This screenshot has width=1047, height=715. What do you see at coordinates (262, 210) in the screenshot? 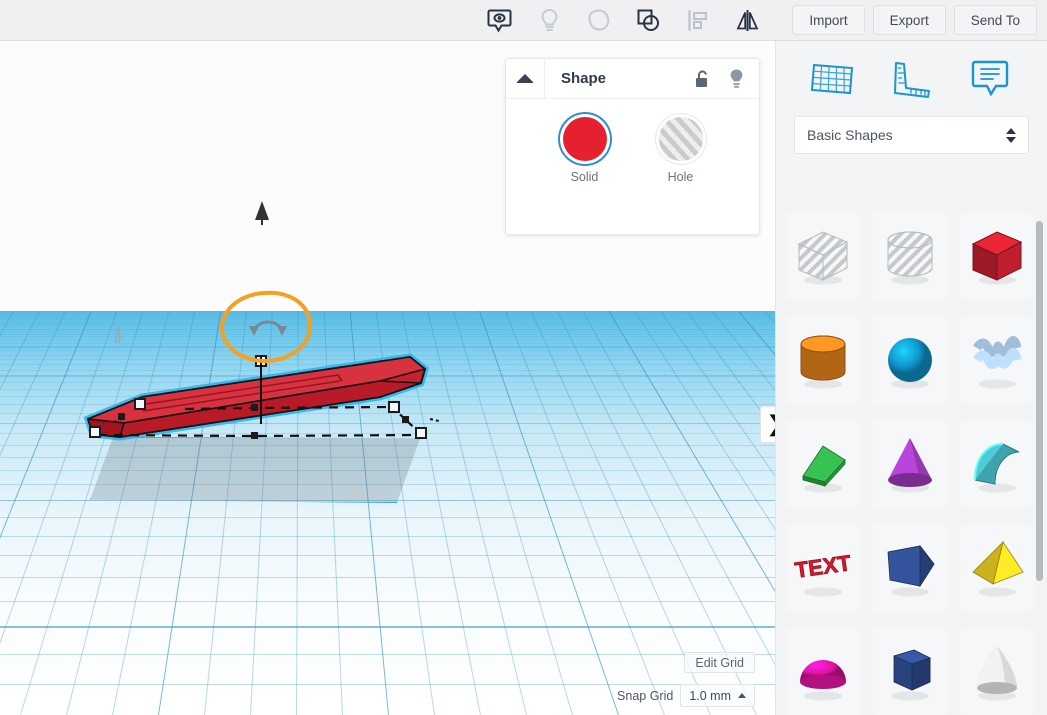
I see `view-orientation-marker` at bounding box center [262, 210].